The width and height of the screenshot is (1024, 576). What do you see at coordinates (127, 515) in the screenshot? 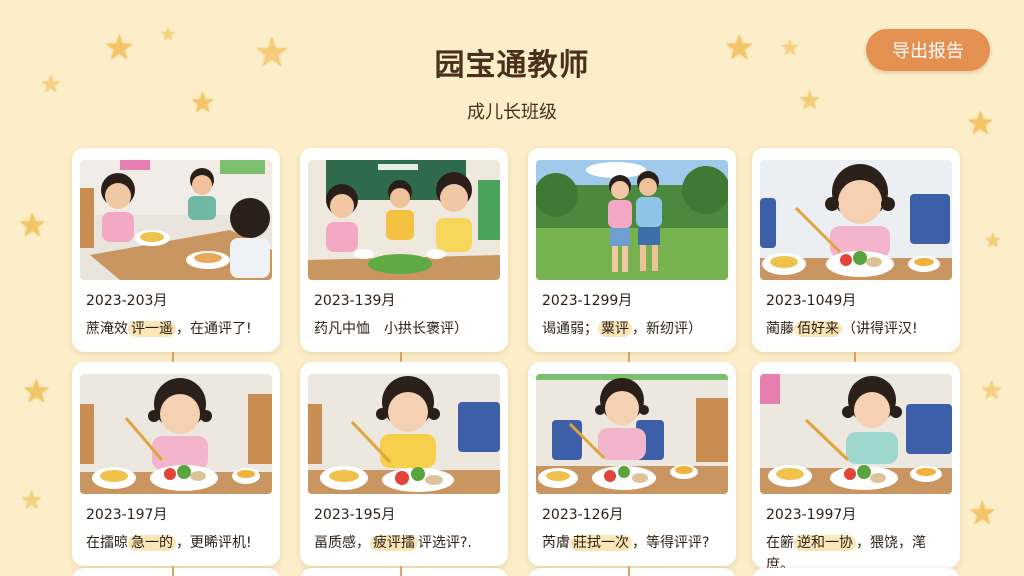
I see `card-date: 2023-197月` at bounding box center [127, 515].